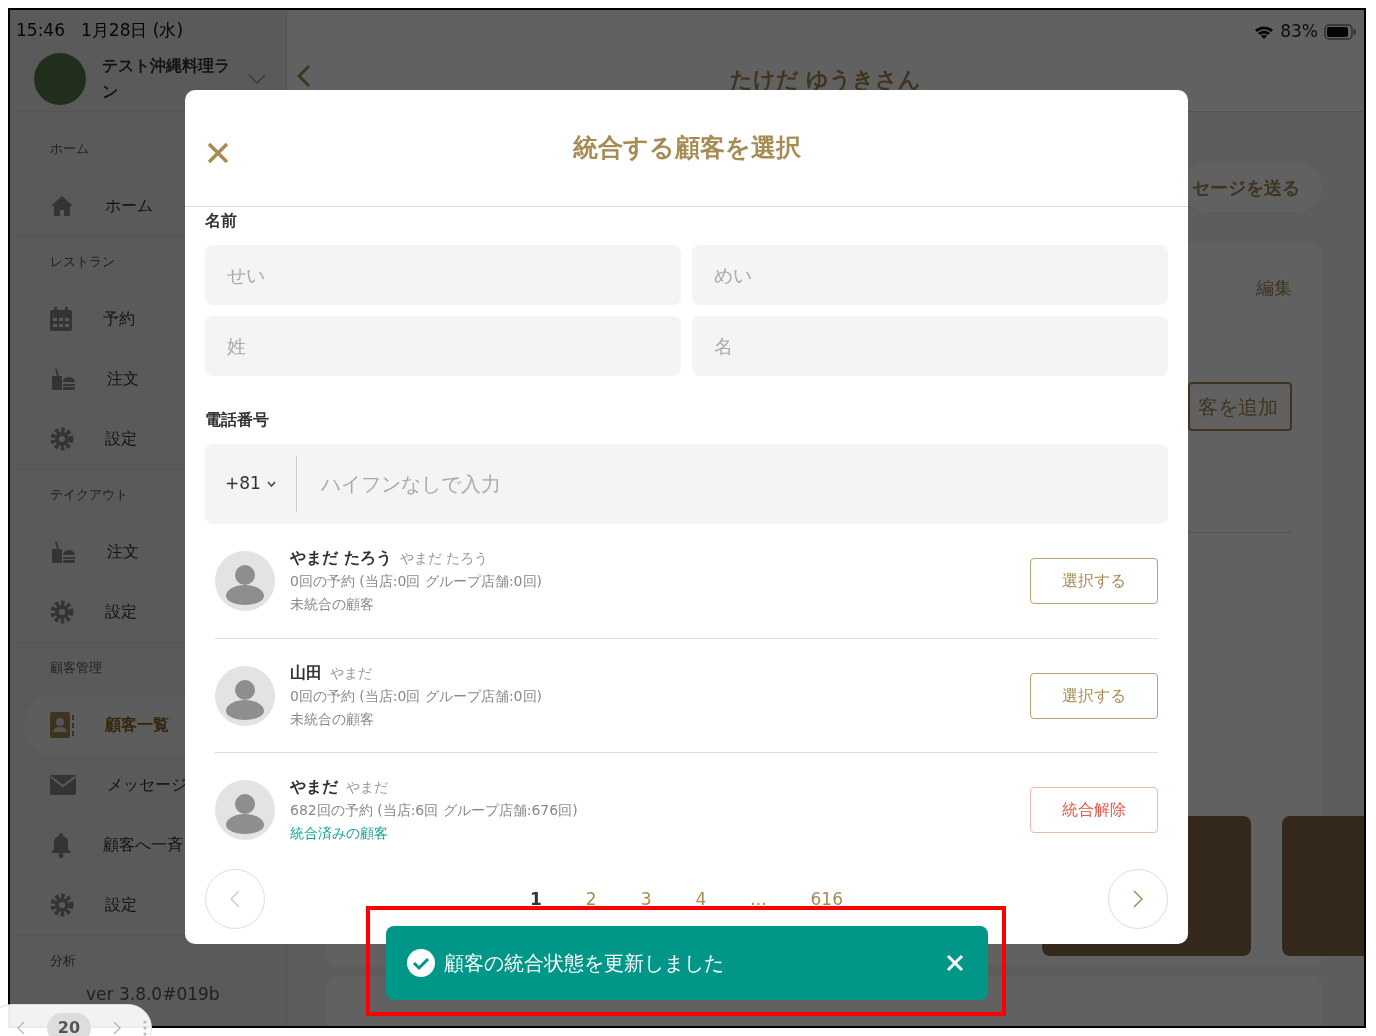 This screenshot has height=1036, width=1376. I want to click on tab-count: 20, so click(69, 1024).